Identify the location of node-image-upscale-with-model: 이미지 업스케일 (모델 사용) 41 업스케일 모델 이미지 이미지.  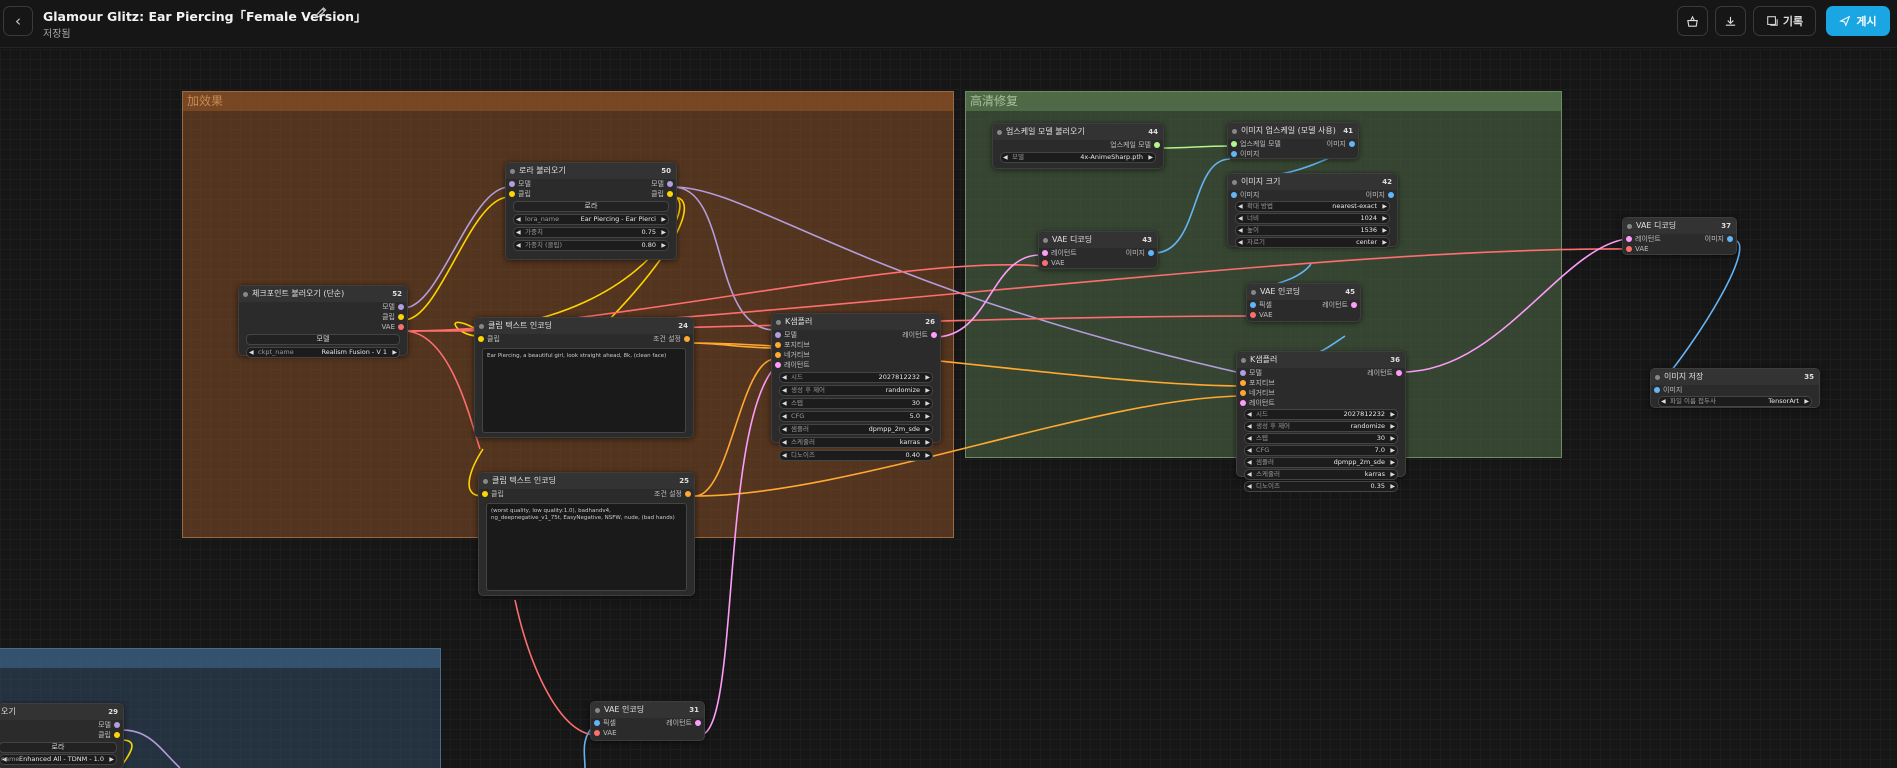
(1293, 140).